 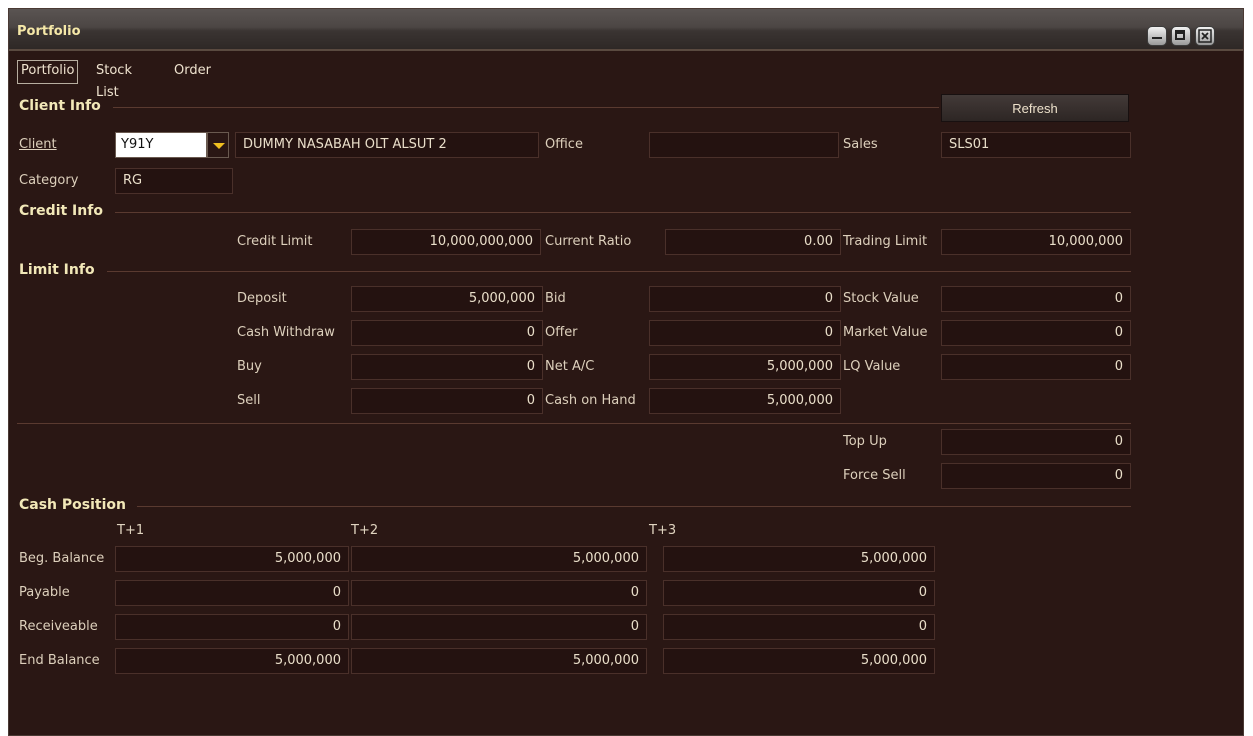 I want to click on row-label-receiveable: Receiveable, so click(x=58, y=626).